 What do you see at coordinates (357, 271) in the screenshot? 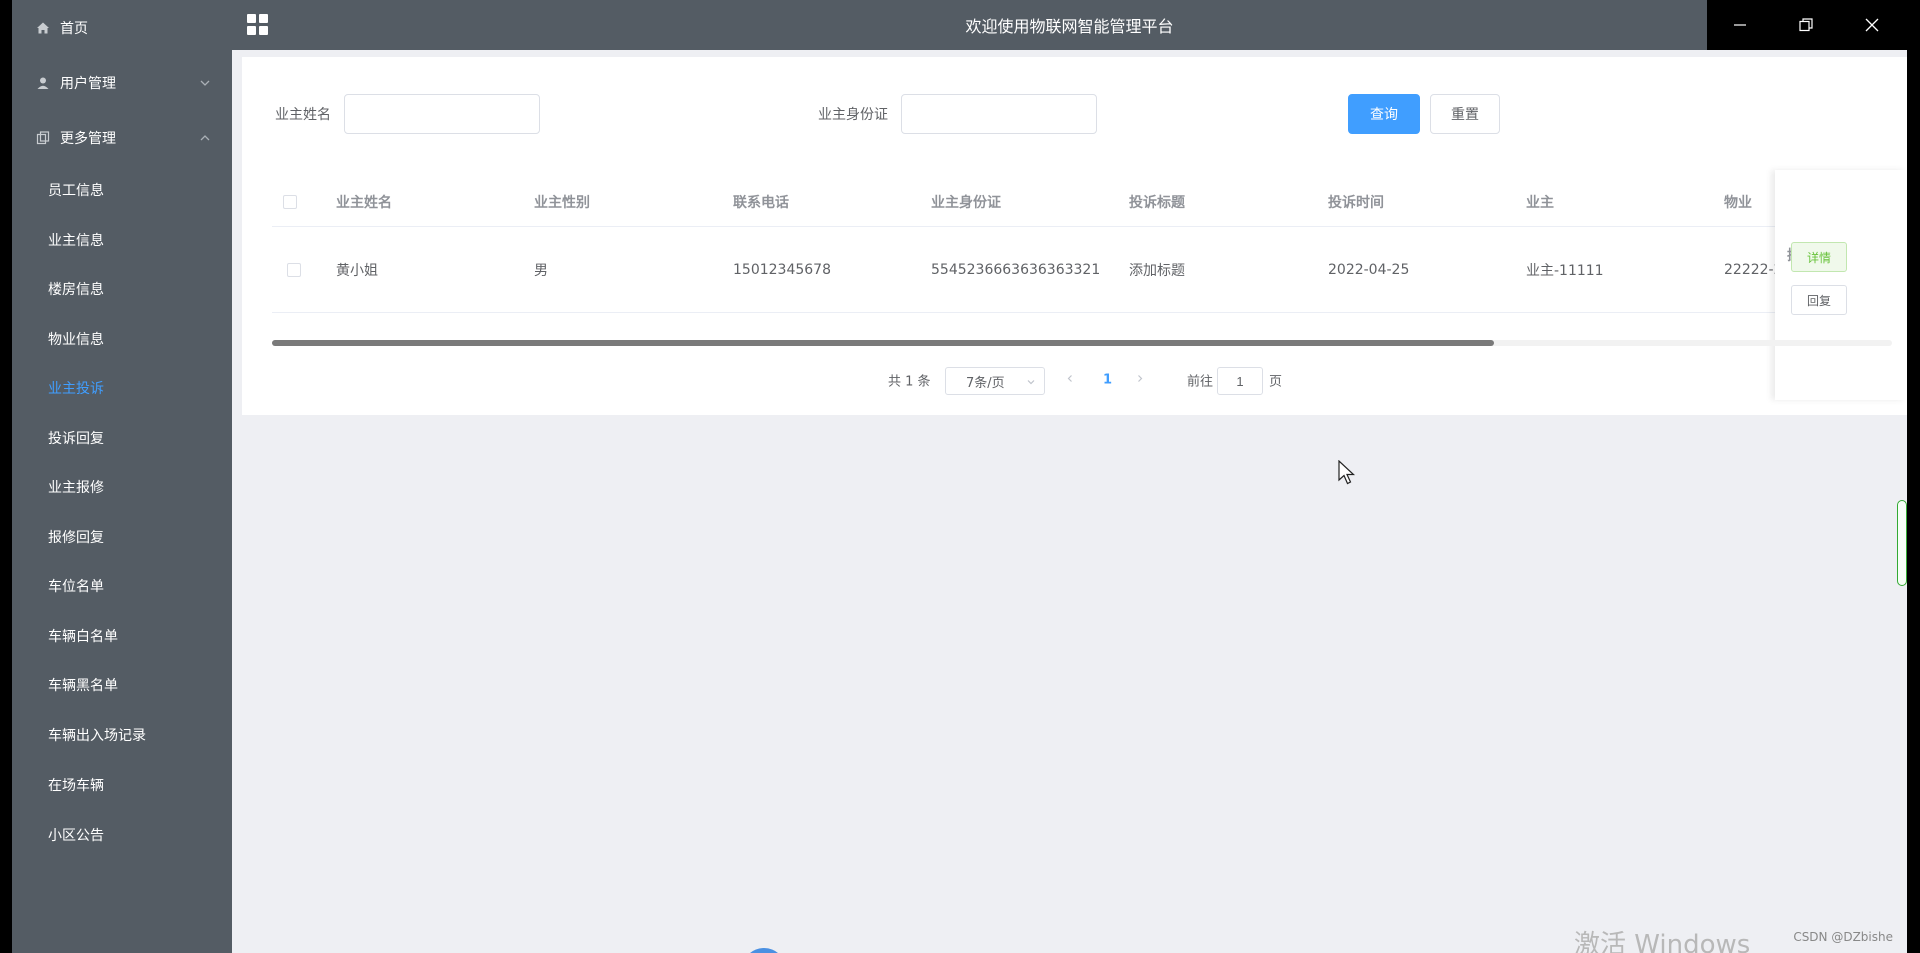
I see `cell-owner-name: 黄小姐` at bounding box center [357, 271].